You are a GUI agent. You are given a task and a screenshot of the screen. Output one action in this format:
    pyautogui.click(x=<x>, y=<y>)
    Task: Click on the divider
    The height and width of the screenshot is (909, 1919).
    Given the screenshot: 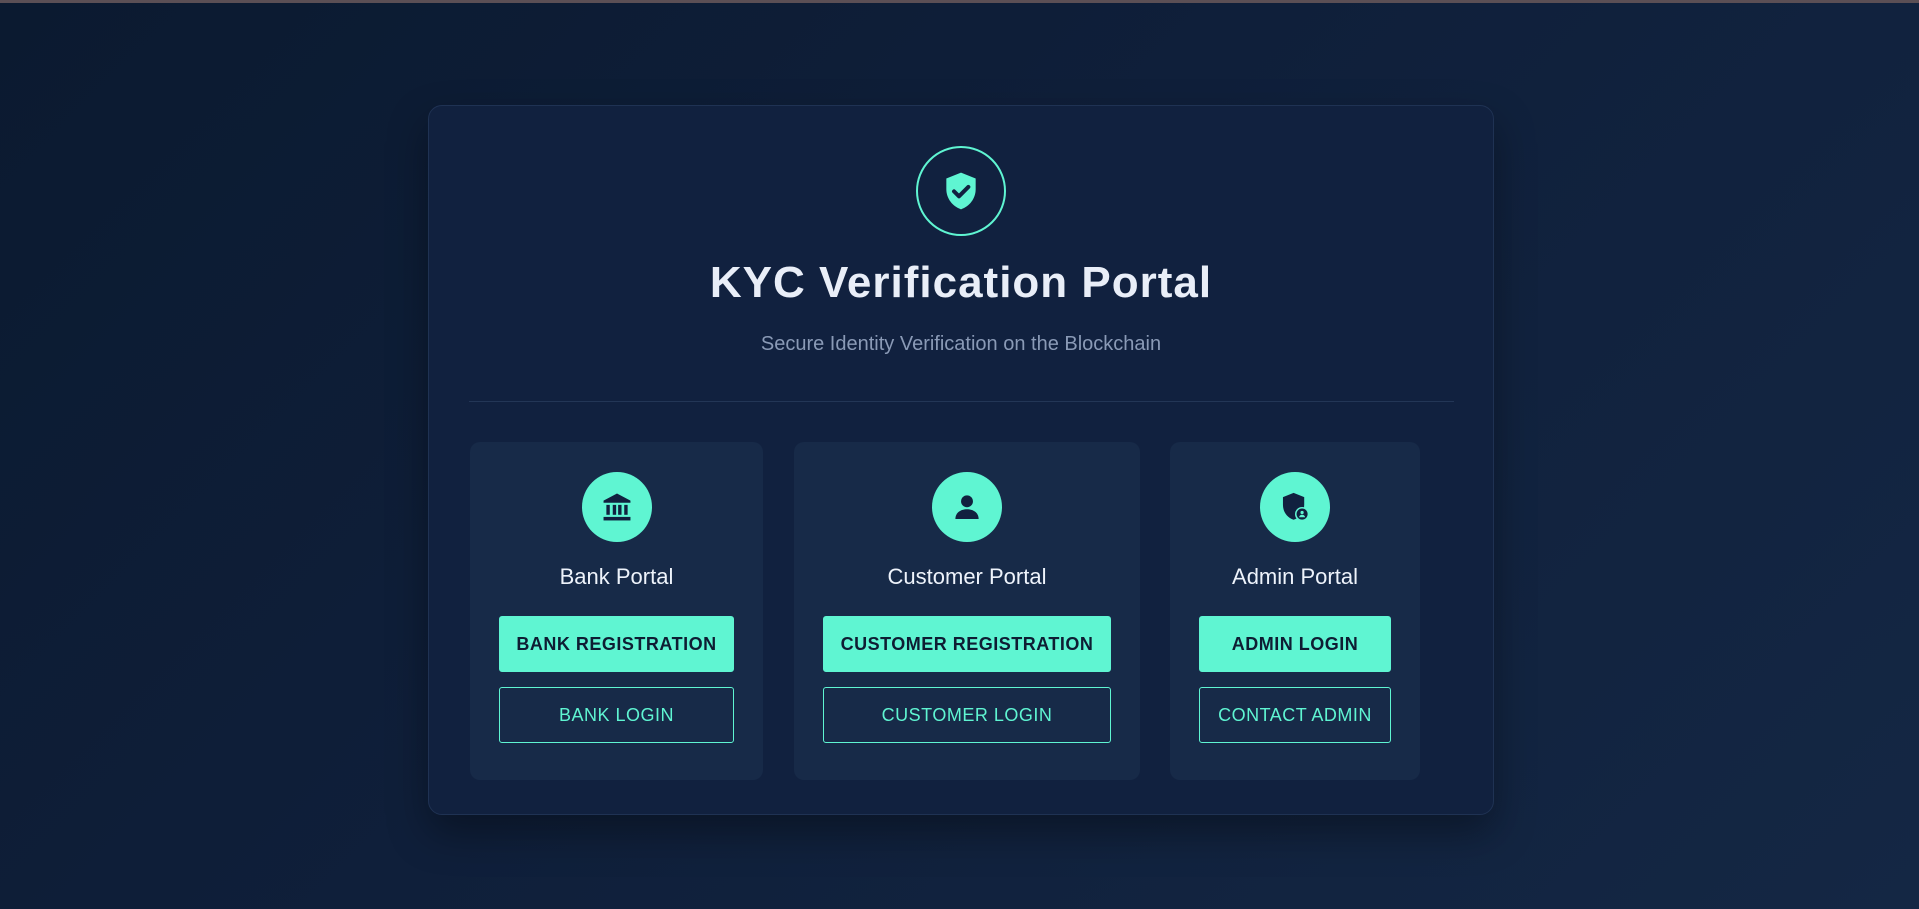 What is the action you would take?
    pyautogui.click(x=961, y=401)
    